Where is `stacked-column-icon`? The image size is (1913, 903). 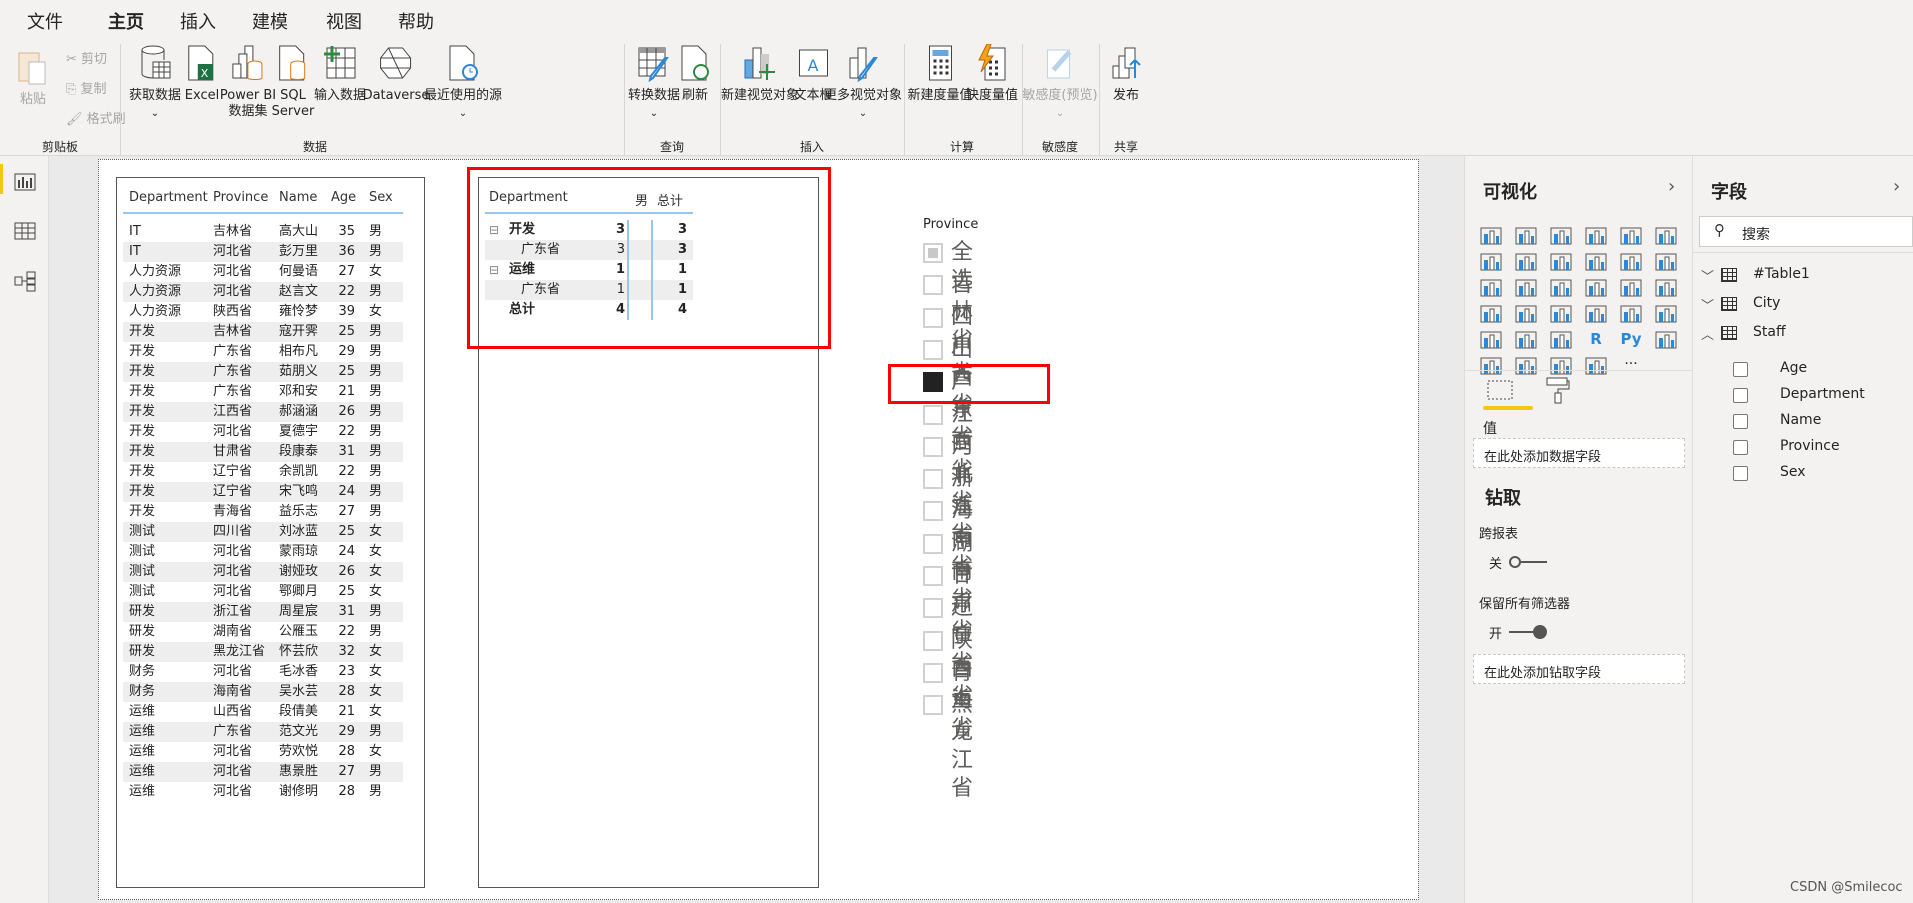
stacked-column-icon is located at coordinates (1526, 236).